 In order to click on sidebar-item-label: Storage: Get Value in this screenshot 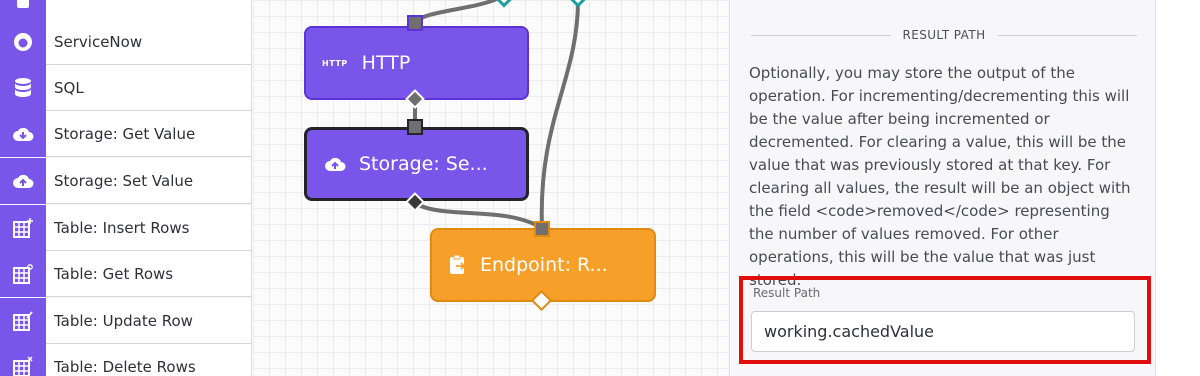, I will do `click(125, 133)`.